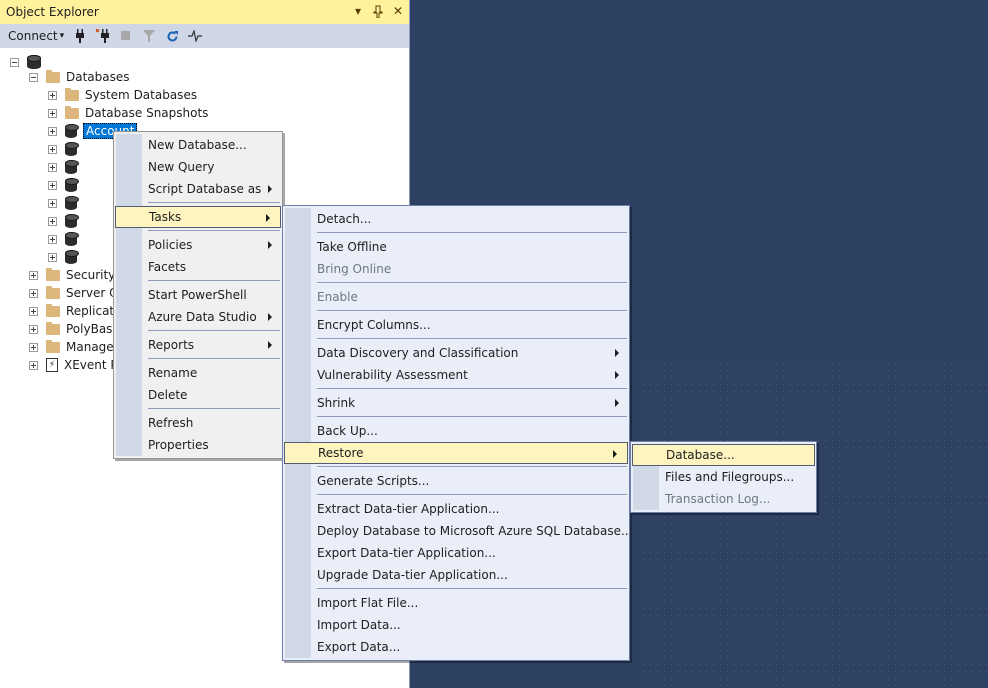  Describe the element at coordinates (202, 317) in the screenshot. I see `menu-item-label: Azure Data Studio` at that location.